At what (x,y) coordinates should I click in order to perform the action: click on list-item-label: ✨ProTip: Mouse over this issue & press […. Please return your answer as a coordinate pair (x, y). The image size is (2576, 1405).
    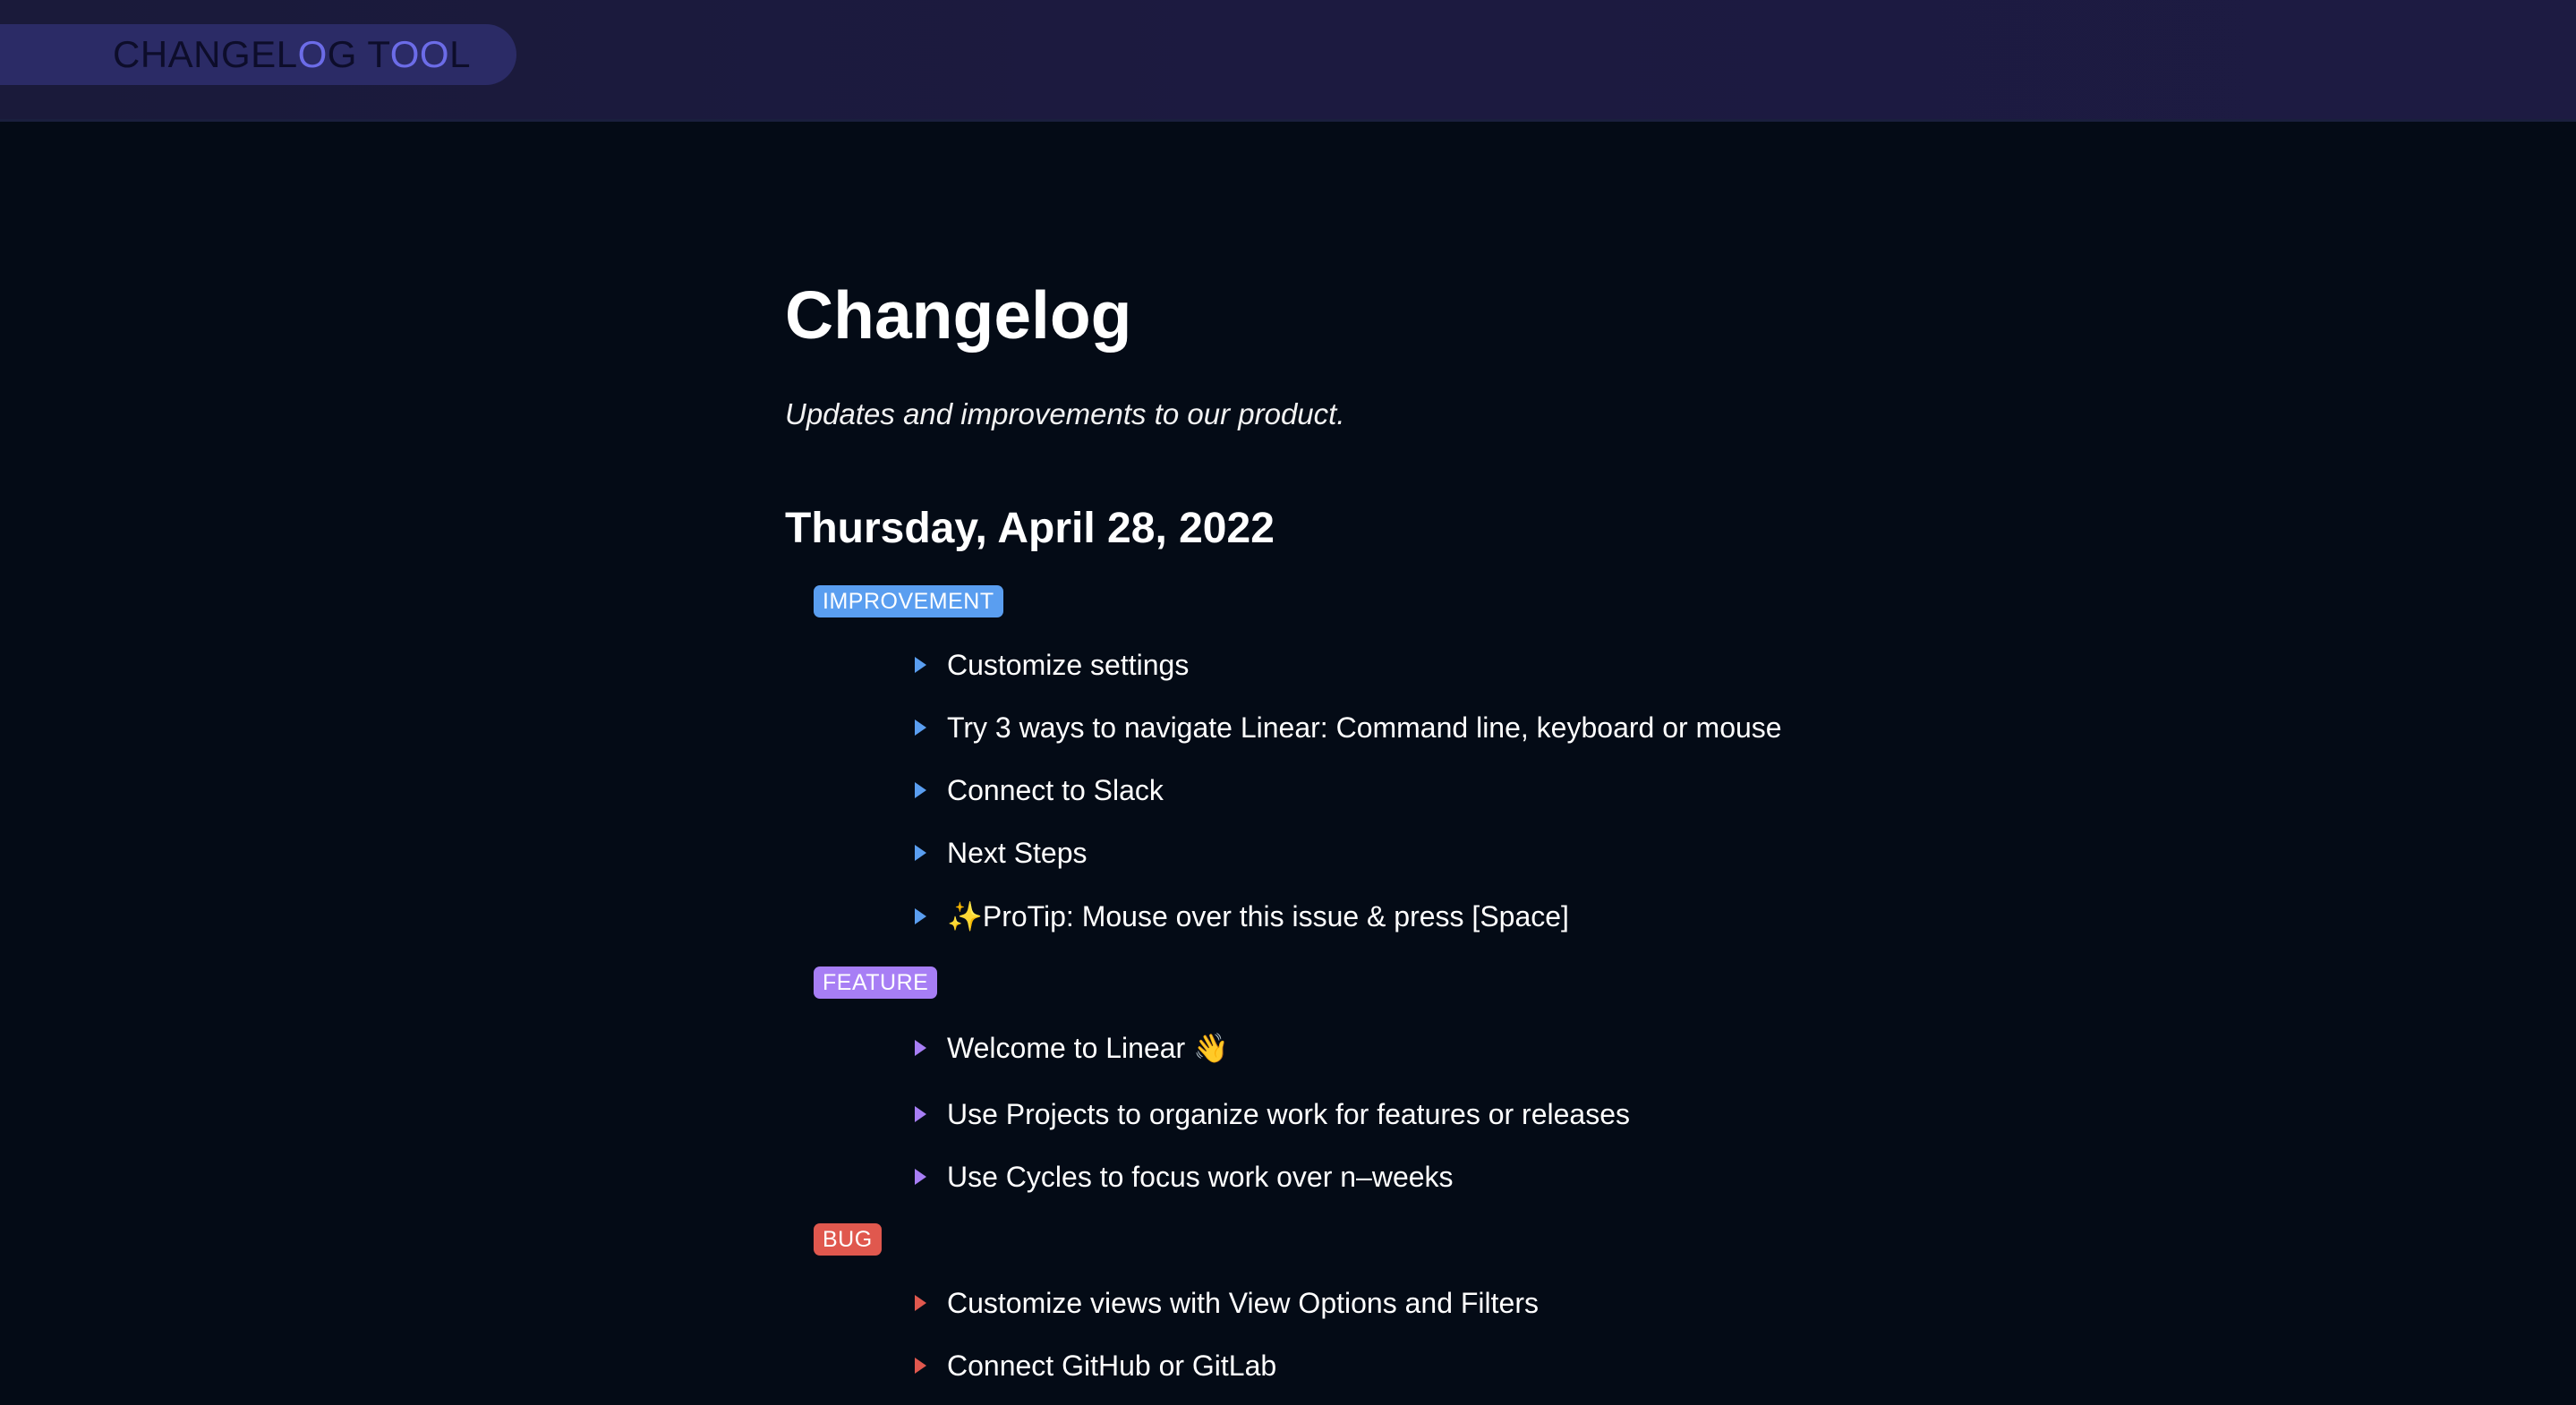
    Looking at the image, I should click on (1258, 916).